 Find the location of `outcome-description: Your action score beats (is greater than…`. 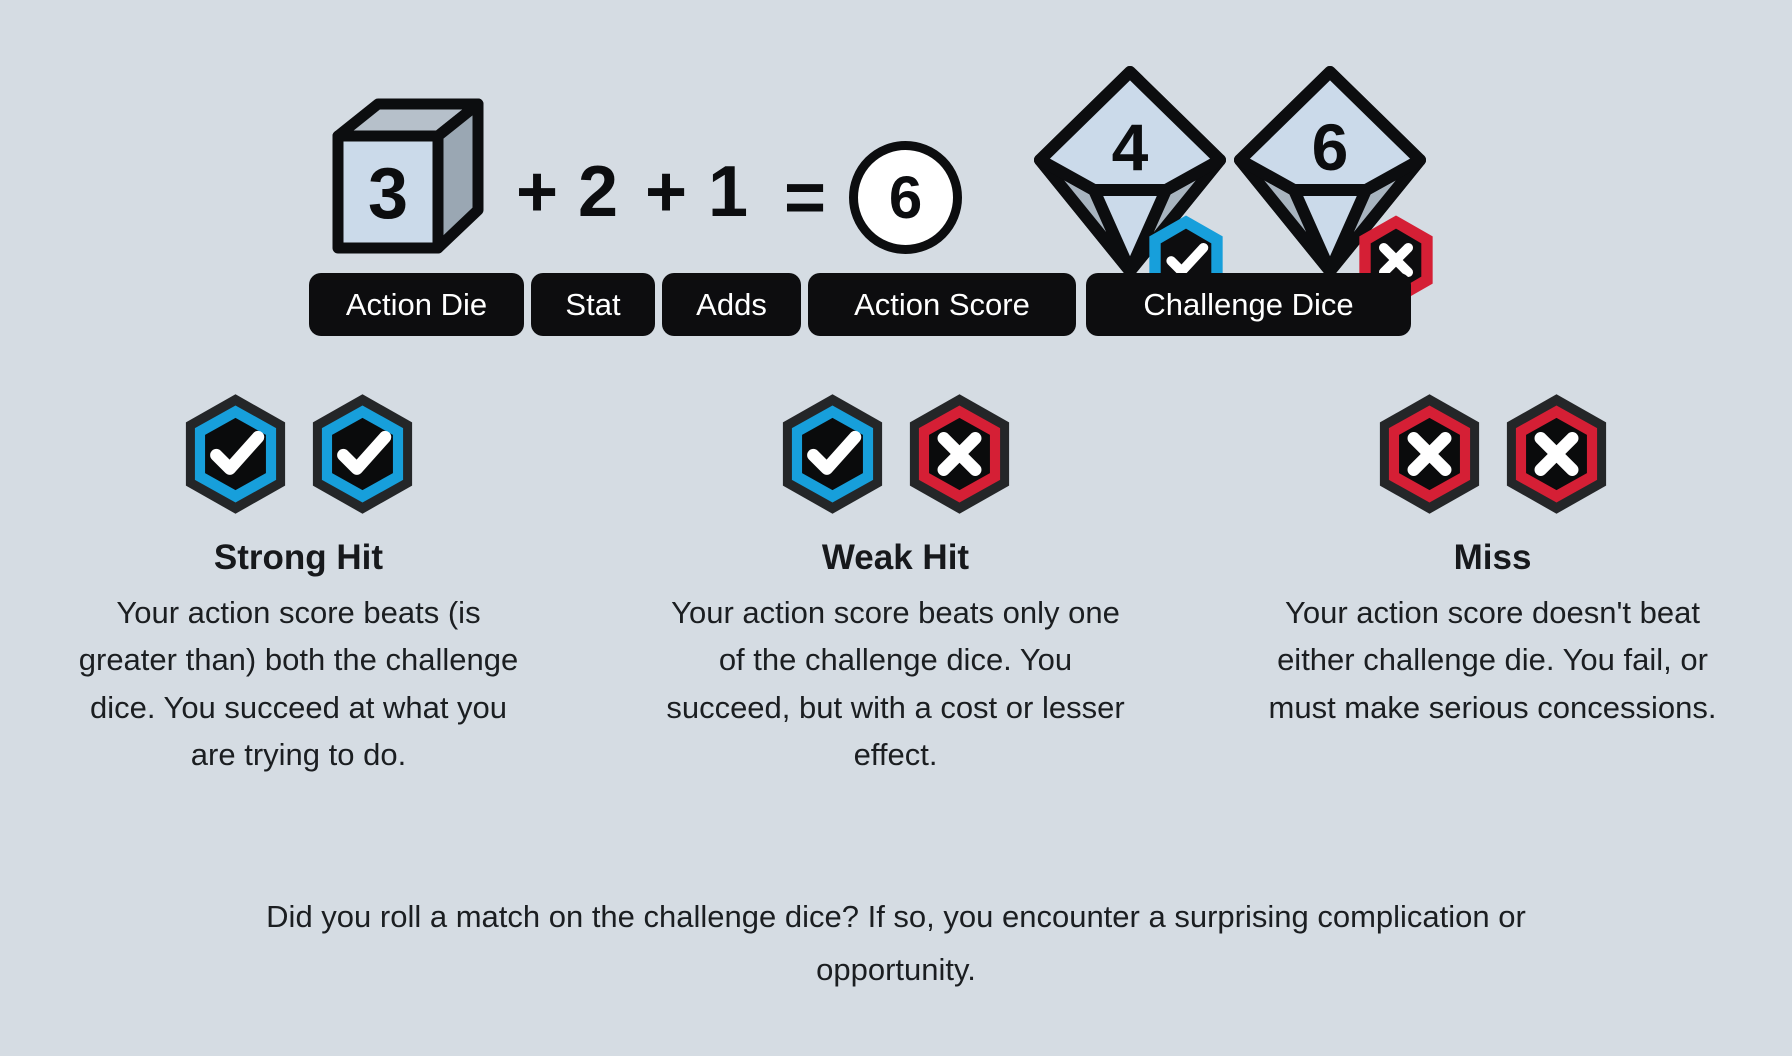

outcome-description: Your action score beats (is greater than… is located at coordinates (298, 684).